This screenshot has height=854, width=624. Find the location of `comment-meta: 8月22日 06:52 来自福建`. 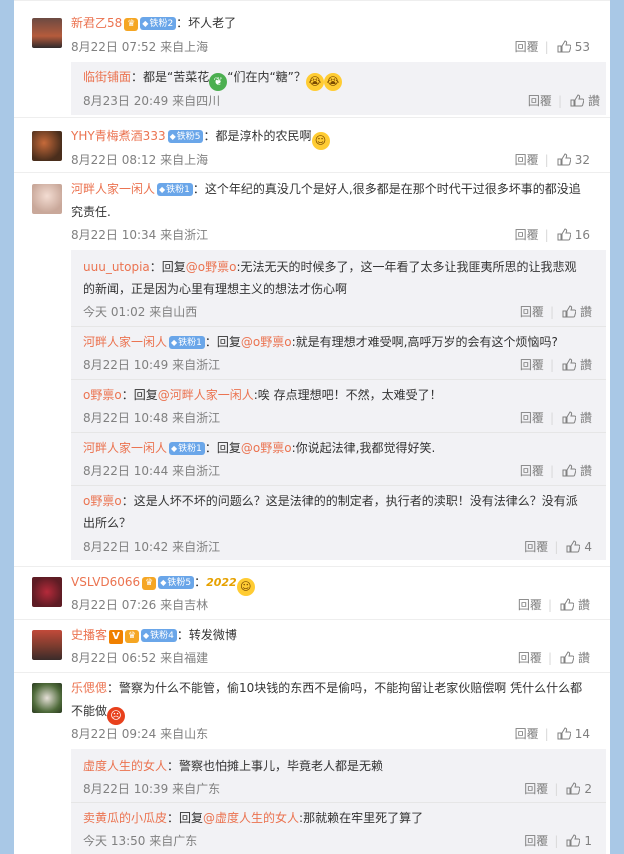

comment-meta: 8月22日 06:52 来自福建 is located at coordinates (140, 658).